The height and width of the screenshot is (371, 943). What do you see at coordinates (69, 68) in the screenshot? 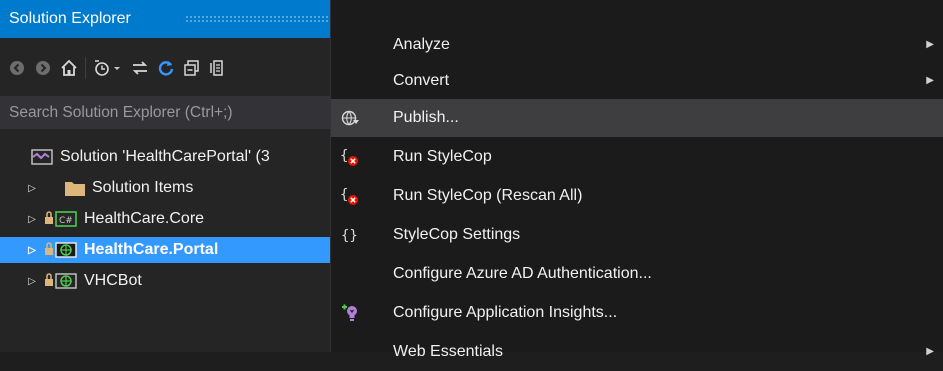
I see `home-icon` at bounding box center [69, 68].